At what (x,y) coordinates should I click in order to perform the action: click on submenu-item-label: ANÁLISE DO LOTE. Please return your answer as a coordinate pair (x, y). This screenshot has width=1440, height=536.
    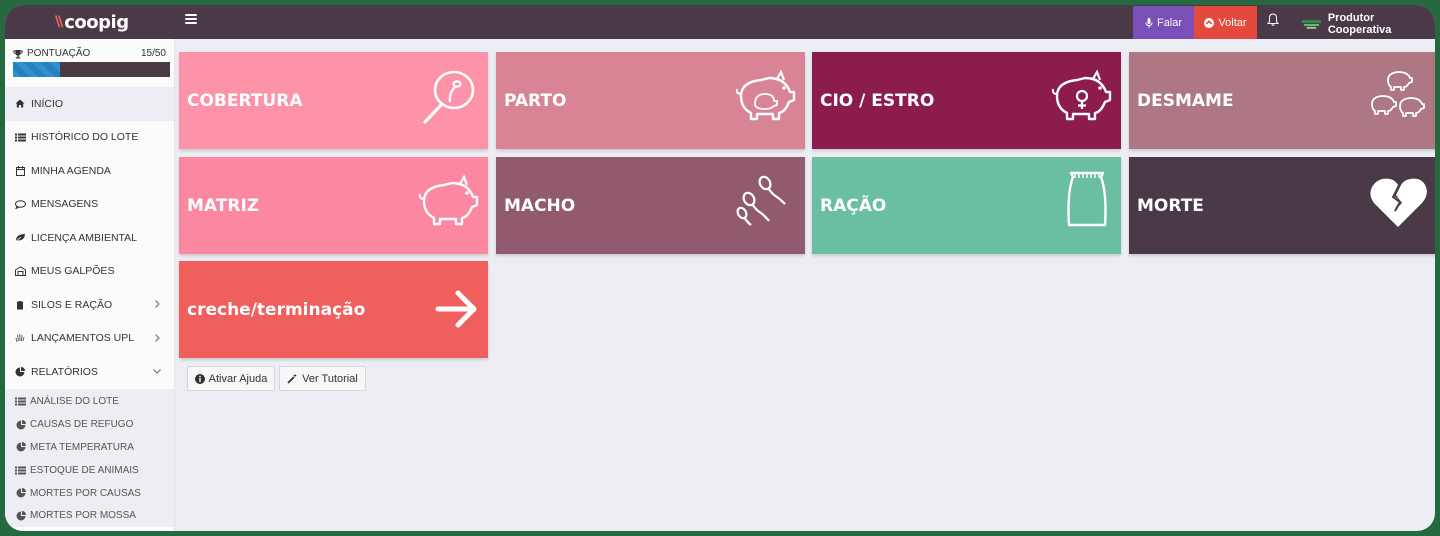
    Looking at the image, I should click on (74, 402).